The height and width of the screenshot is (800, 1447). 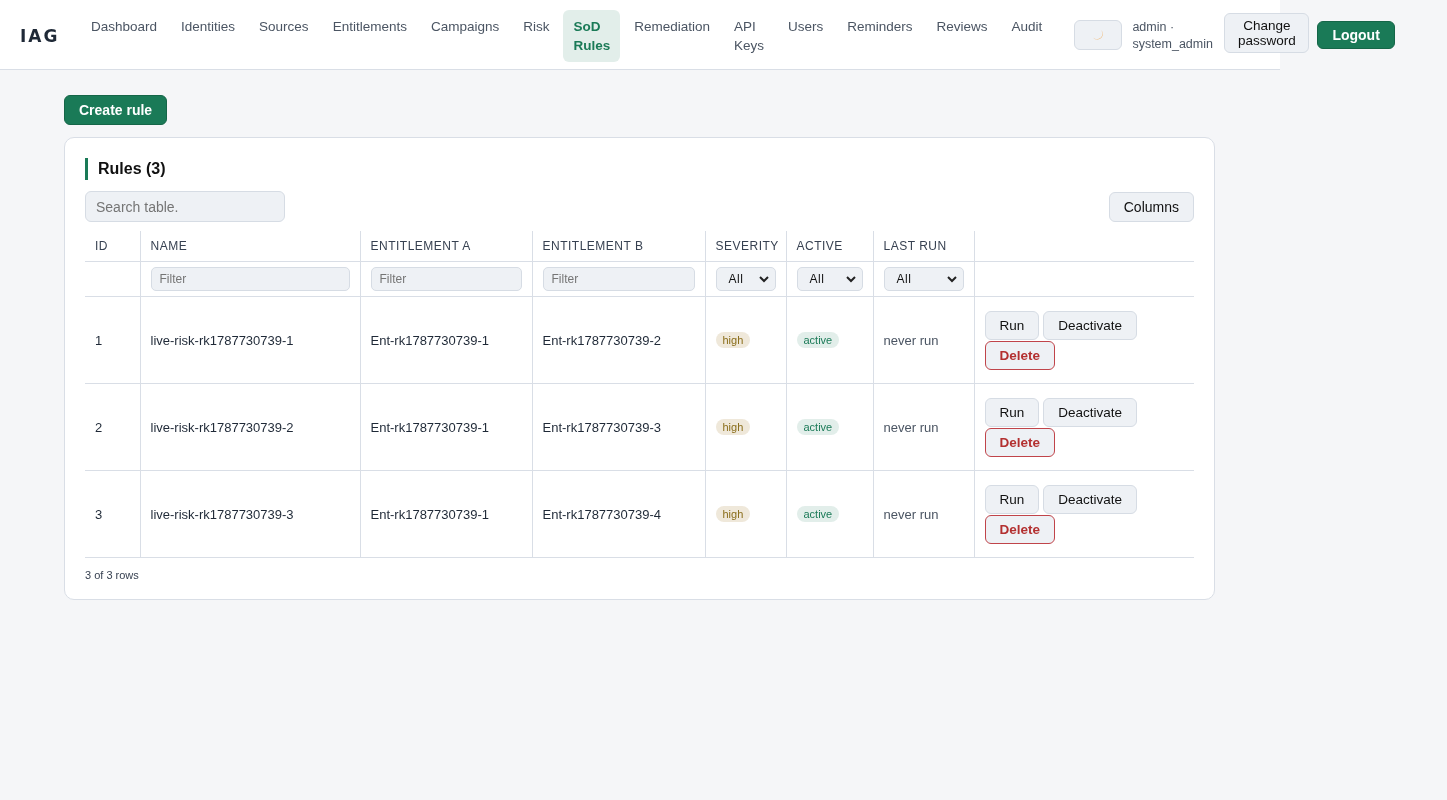 I want to click on entitlement-cell: Ent-rk1787730739-2, so click(x=602, y=340).